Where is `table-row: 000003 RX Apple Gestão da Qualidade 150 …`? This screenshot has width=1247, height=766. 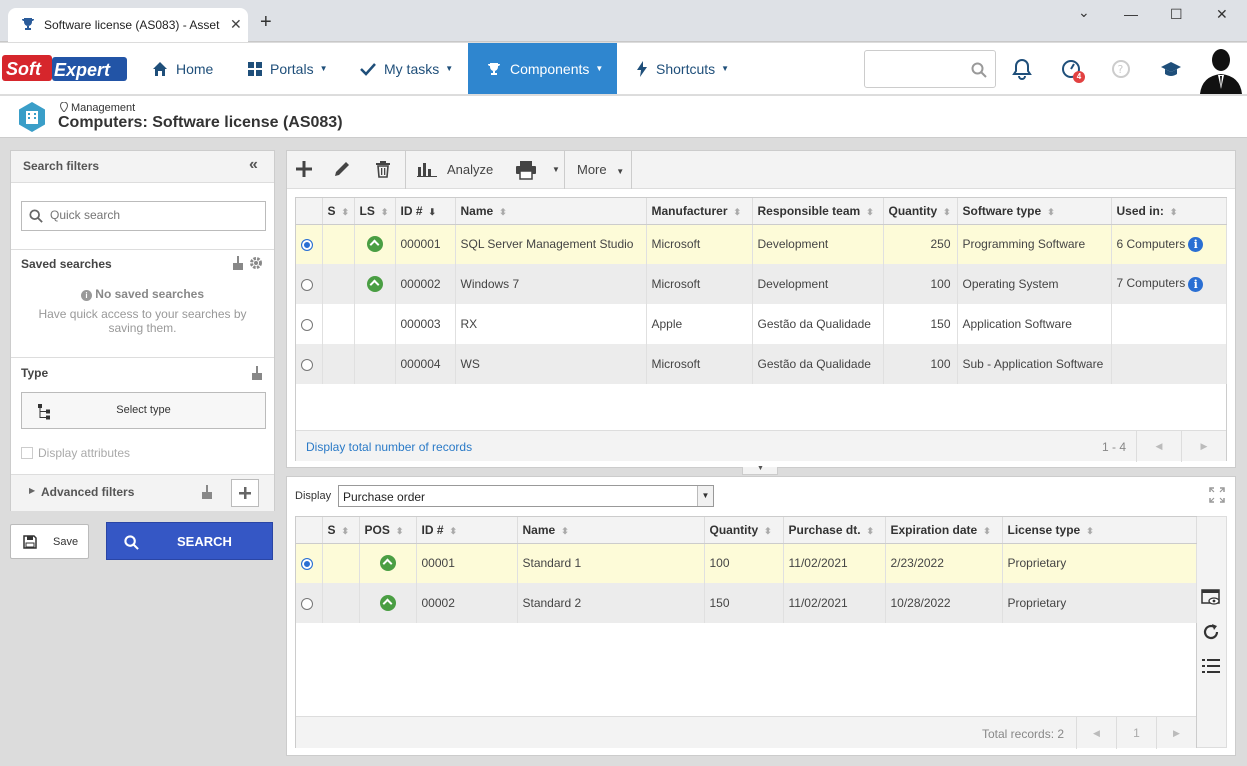
table-row: 000003 RX Apple Gestão da Qualidade 150 … is located at coordinates (761, 324).